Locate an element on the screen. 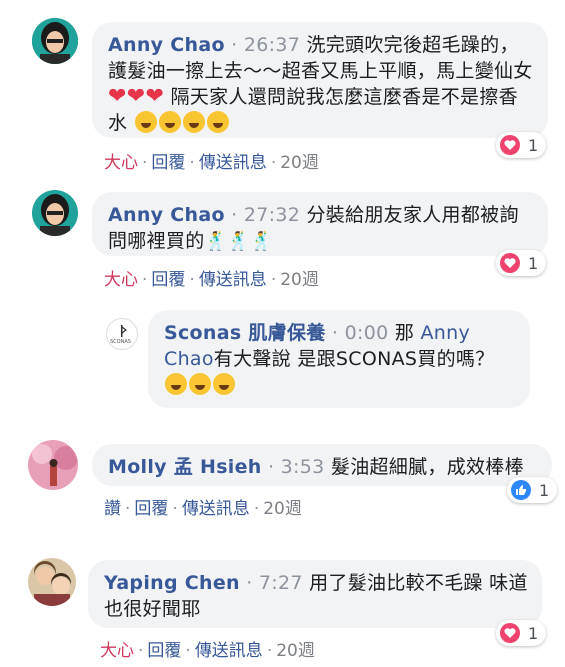  comment-text: 那 is located at coordinates (407, 333).